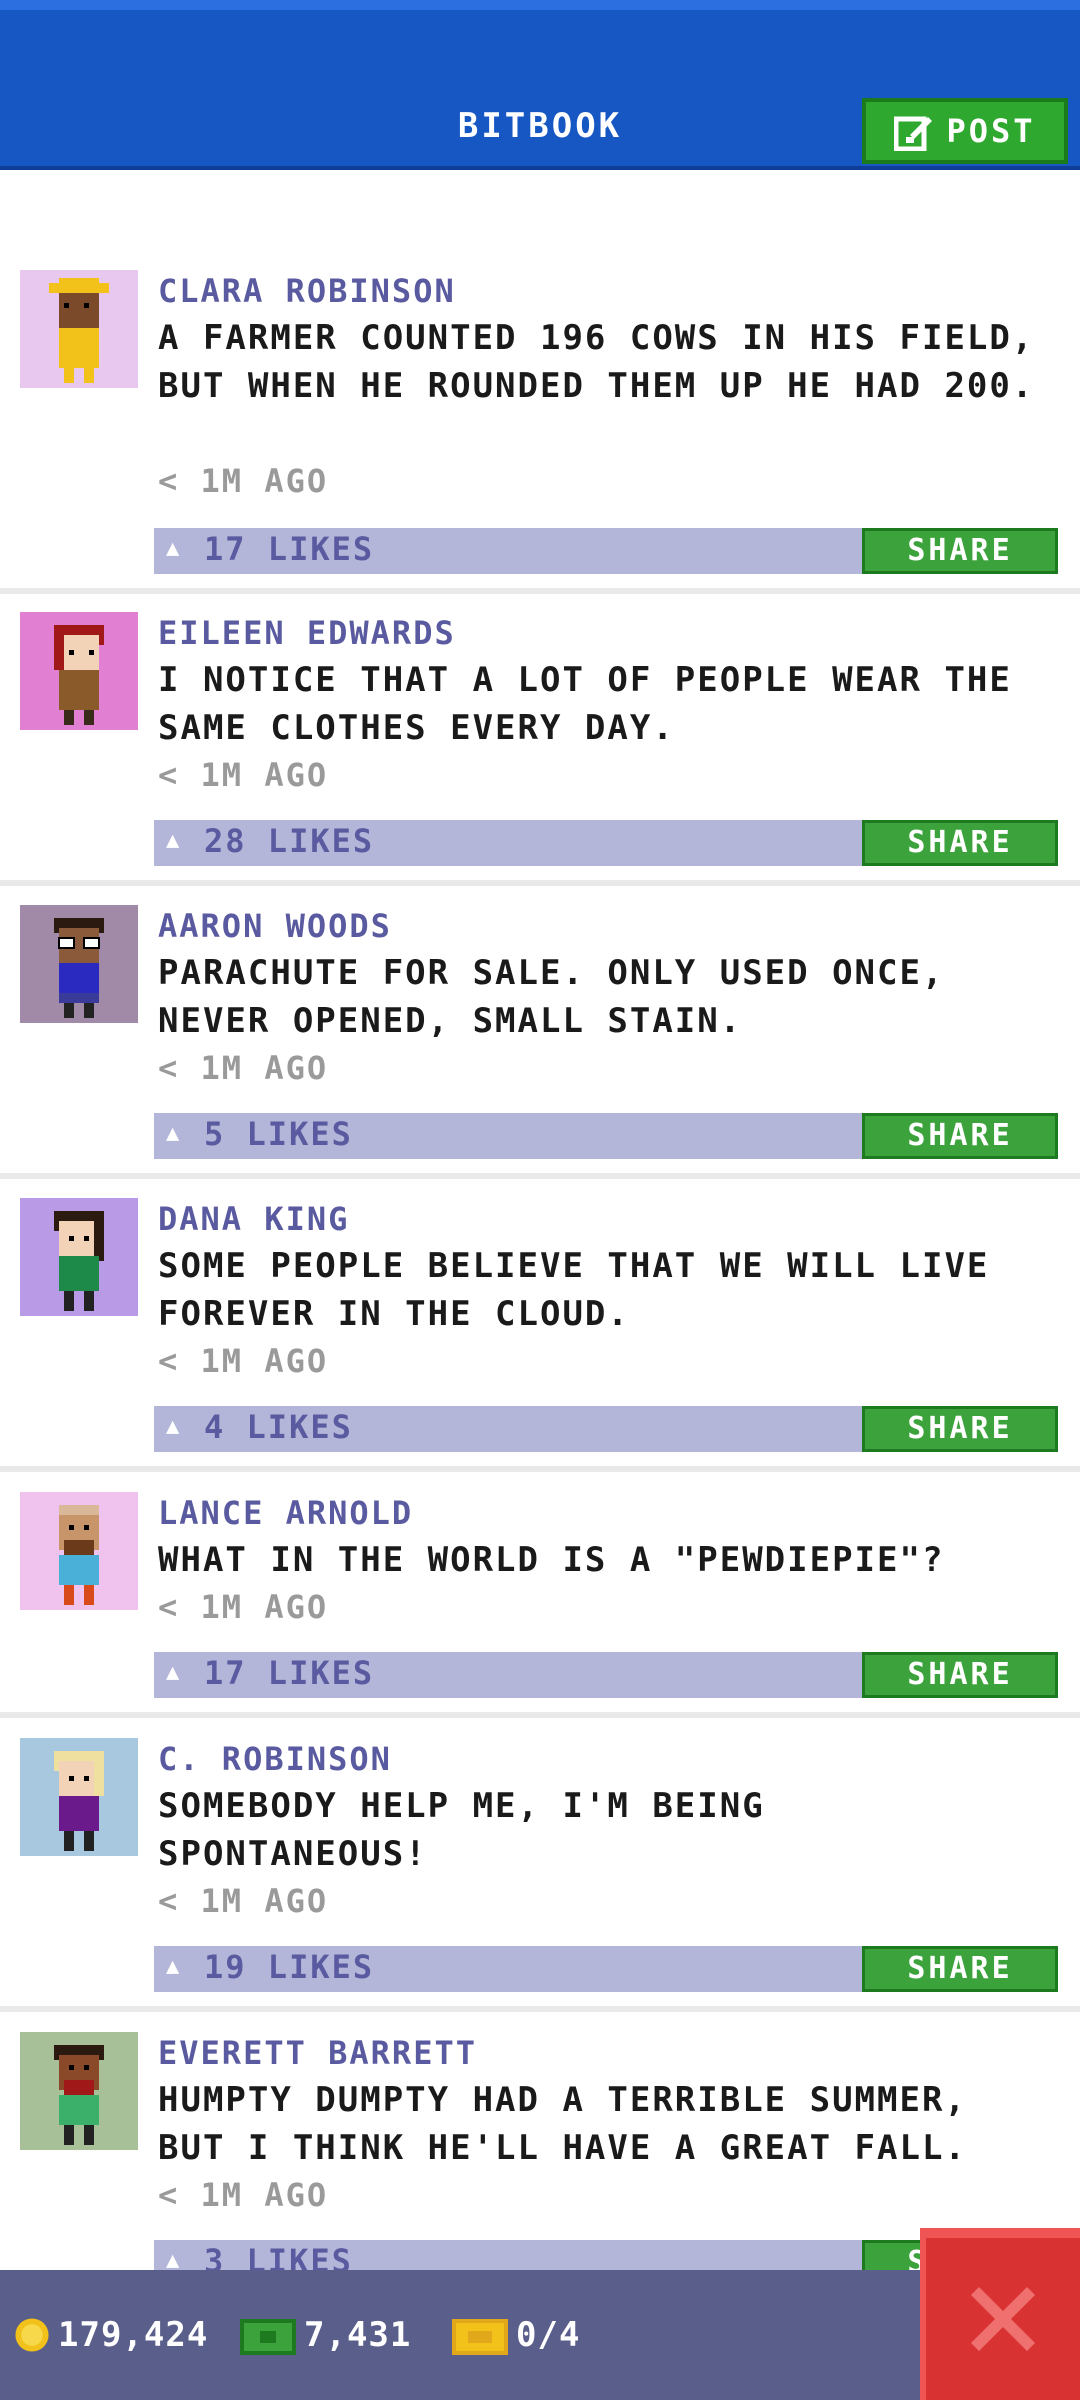 The height and width of the screenshot is (2400, 1080). Describe the element at coordinates (32, 2335) in the screenshot. I see `coin-icon` at that location.